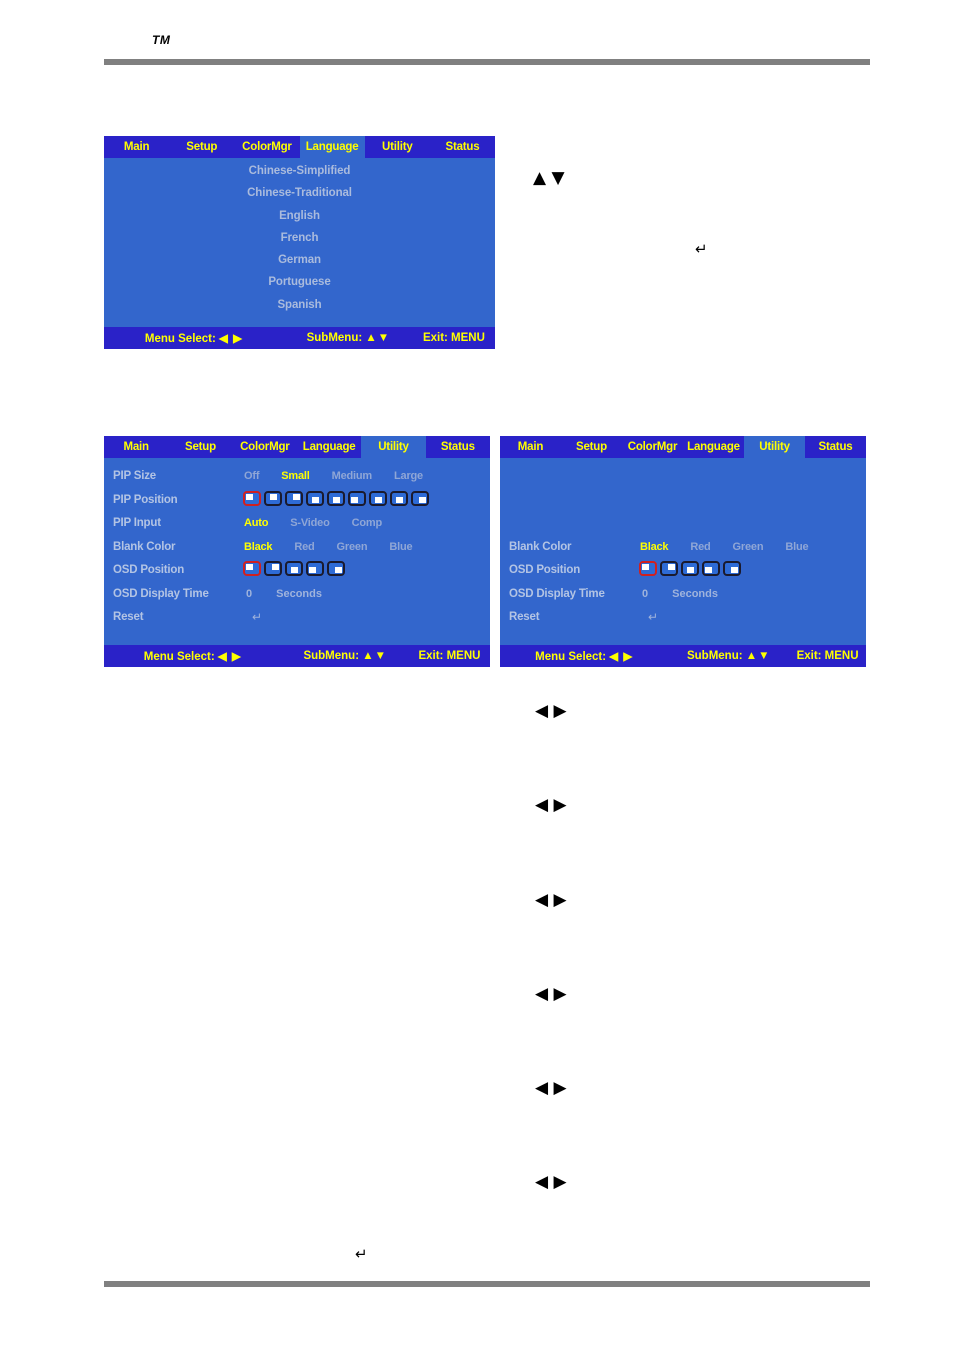 This screenshot has width=954, height=1351. I want to click on utility-option-medium: Medium, so click(352, 477).